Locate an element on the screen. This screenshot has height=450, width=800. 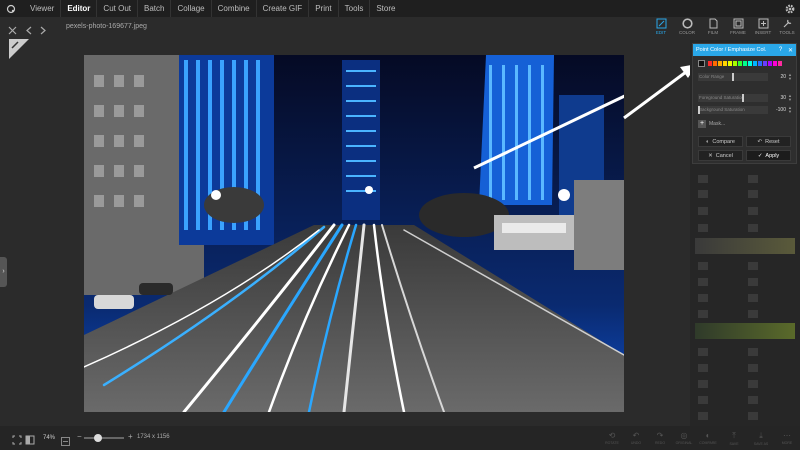
apply-button: ✓ Apply is located at coordinates (768, 155).